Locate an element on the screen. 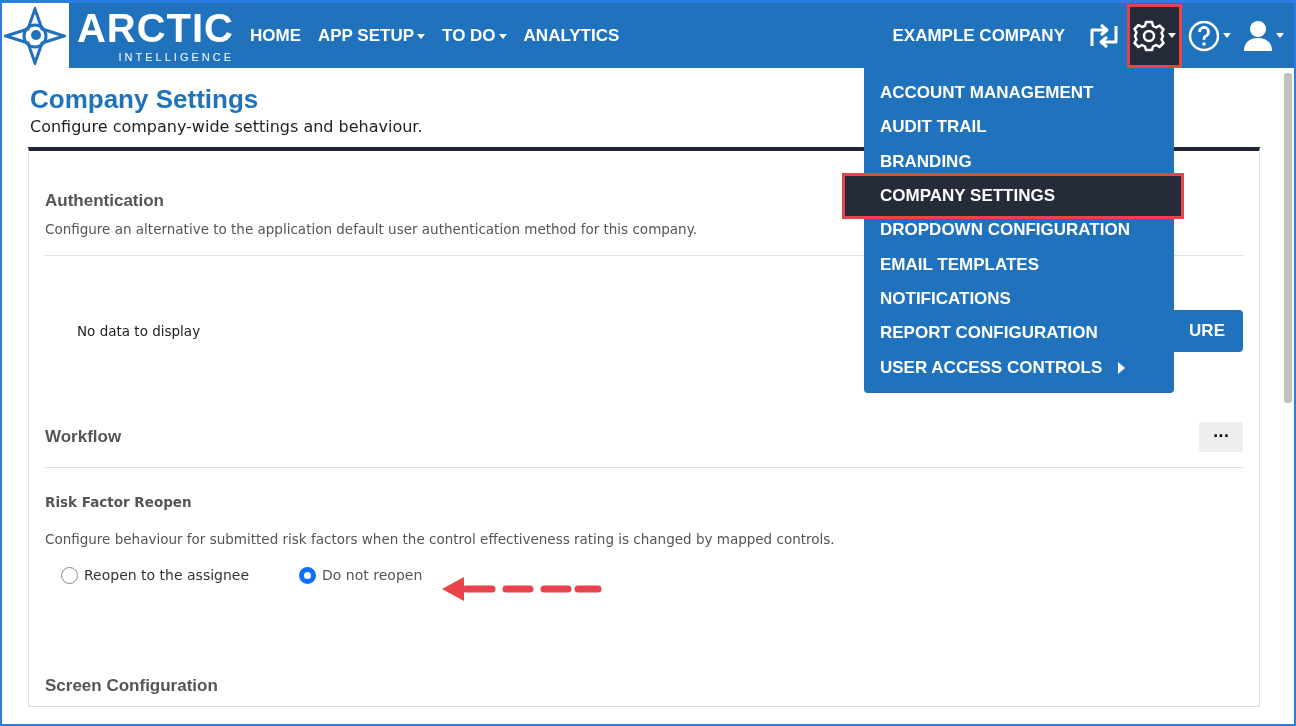  menu-item: NOTIFICATIONS is located at coordinates (1019, 299).